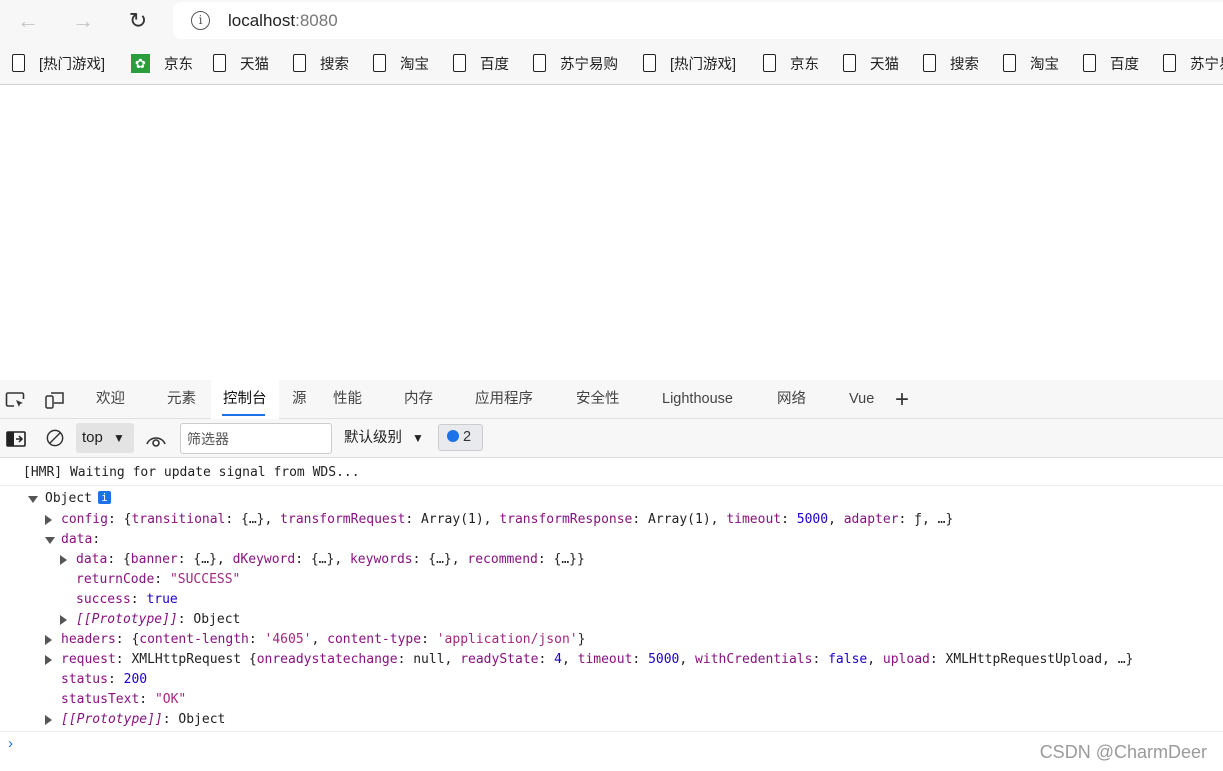 The height and width of the screenshot is (771, 1223). Describe the element at coordinates (299, 399) in the screenshot. I see `tab-3: 源` at that location.